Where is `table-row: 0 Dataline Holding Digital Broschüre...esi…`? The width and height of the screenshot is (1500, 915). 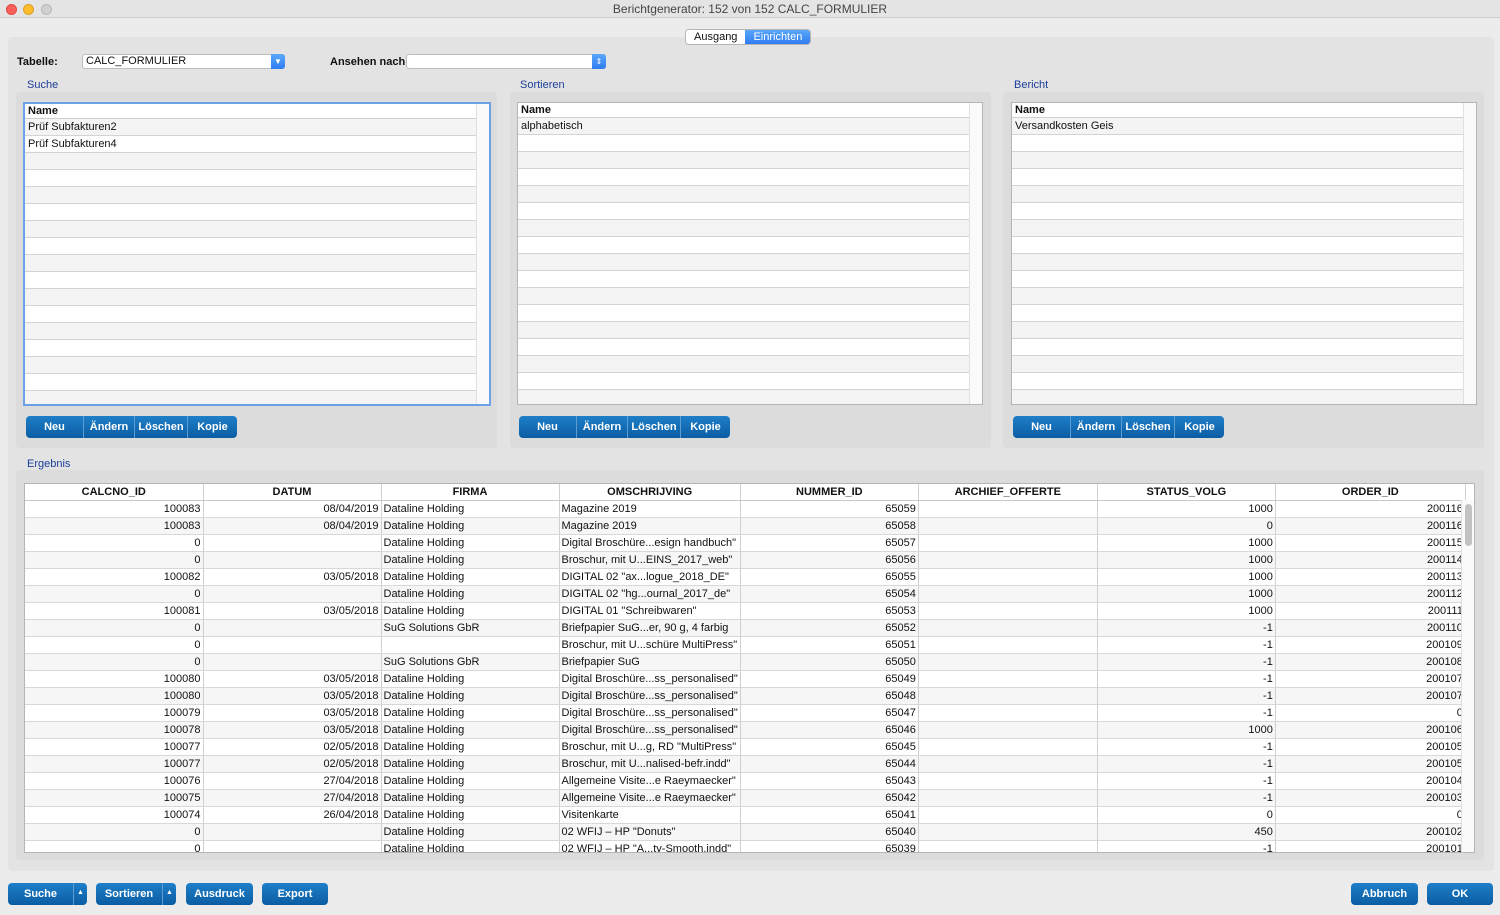 table-row: 0 Dataline Holding Digital Broschüre...esi… is located at coordinates (745, 543).